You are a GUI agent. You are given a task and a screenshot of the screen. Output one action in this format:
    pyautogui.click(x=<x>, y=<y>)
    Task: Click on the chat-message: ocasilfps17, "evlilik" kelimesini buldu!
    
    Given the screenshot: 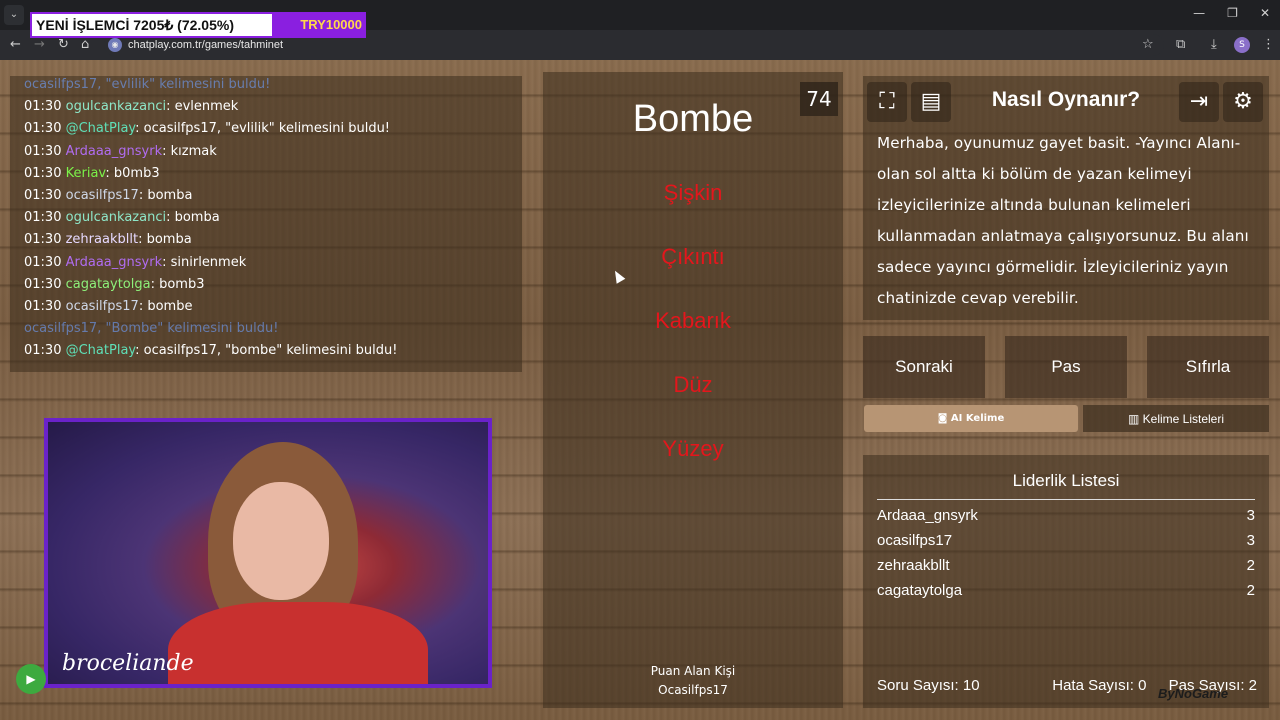 What is the action you would take?
    pyautogui.click(x=266, y=86)
    